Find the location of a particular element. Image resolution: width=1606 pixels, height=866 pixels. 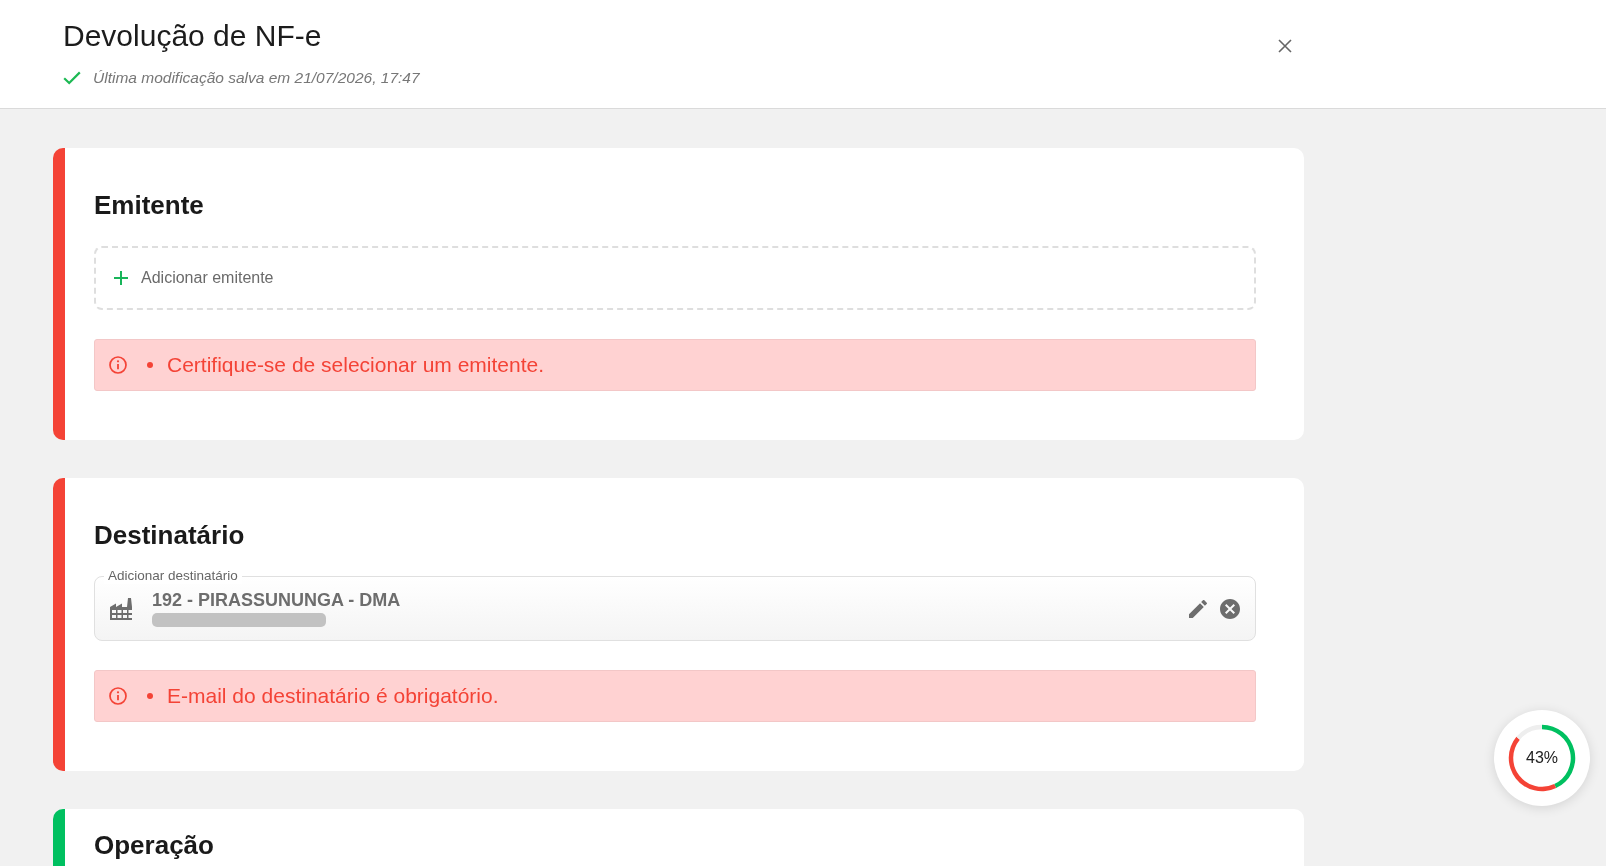

section-title: Operação is located at coordinates (154, 845).